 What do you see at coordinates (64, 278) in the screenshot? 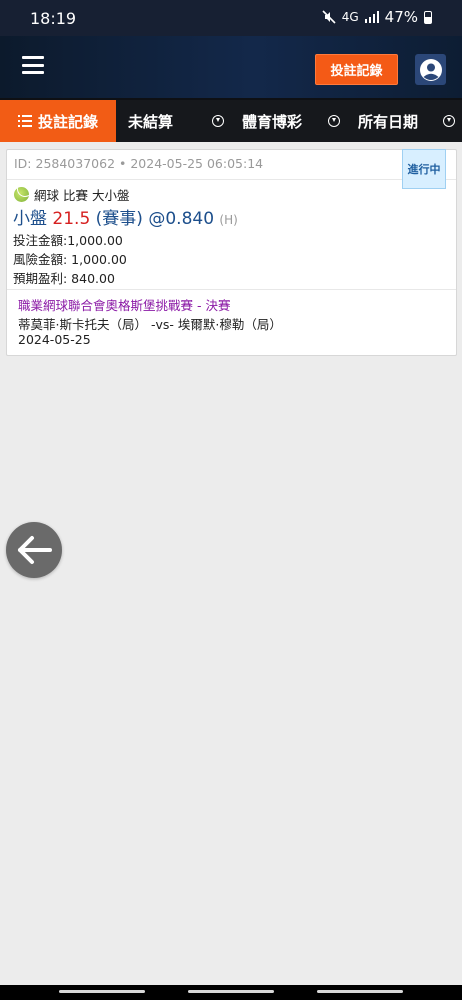
I see `expected-win: 預期盈利: 840.00` at bounding box center [64, 278].